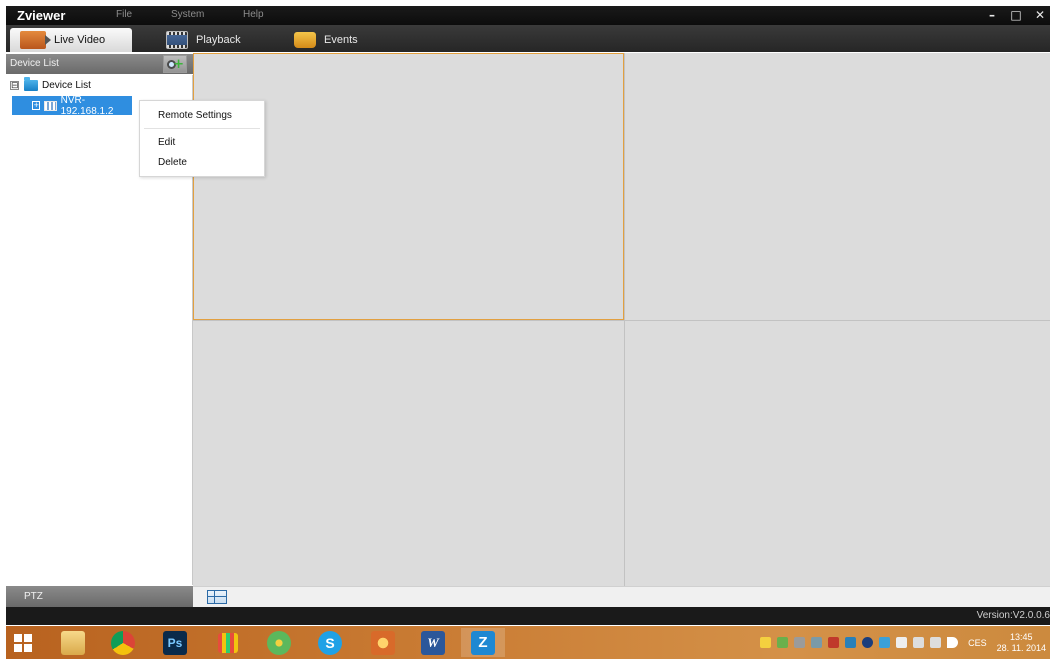 The height and width of the screenshot is (659, 1050). I want to click on device-list-header-label: Device List, so click(34, 63).